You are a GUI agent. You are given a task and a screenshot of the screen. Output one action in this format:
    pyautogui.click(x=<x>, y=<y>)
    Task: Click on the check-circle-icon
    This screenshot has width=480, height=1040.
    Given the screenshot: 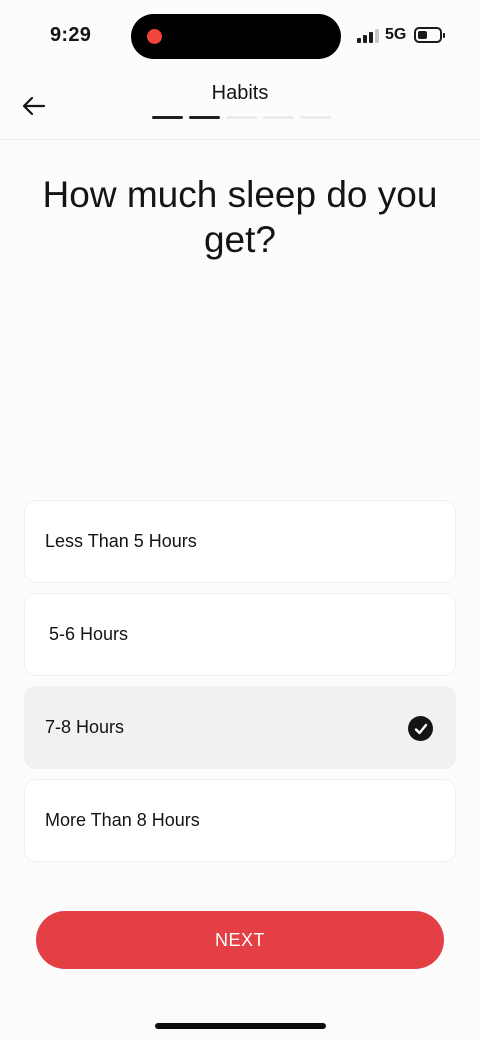 What is the action you would take?
    pyautogui.click(x=420, y=728)
    